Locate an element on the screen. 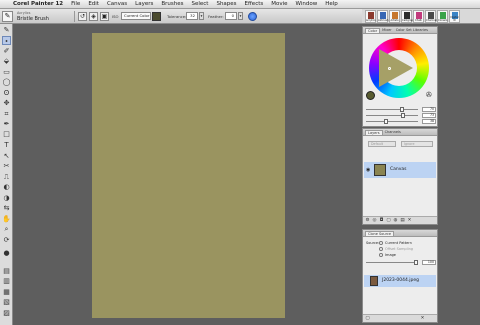 This screenshot has width=480, height=325. menu-help: Help is located at coordinates (331, 4).